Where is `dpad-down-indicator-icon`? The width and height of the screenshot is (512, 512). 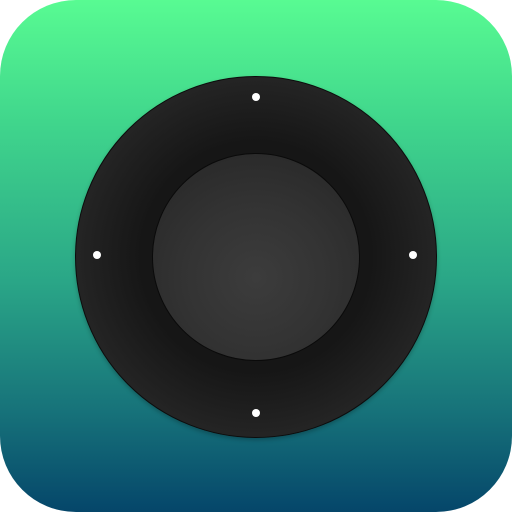
dpad-down-indicator-icon is located at coordinates (256, 413).